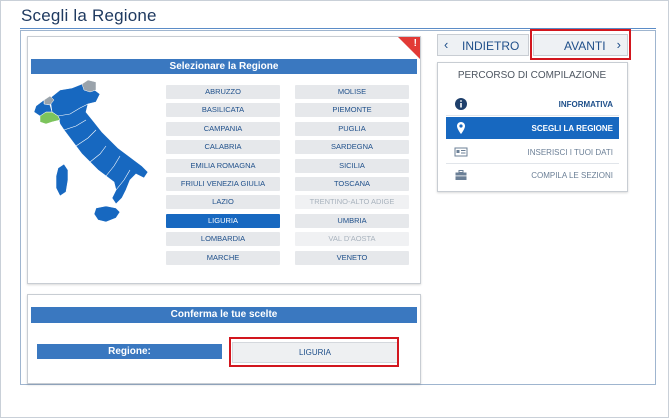 The height and width of the screenshot is (420, 671). What do you see at coordinates (461, 152) in the screenshot?
I see `id-card-icon` at bounding box center [461, 152].